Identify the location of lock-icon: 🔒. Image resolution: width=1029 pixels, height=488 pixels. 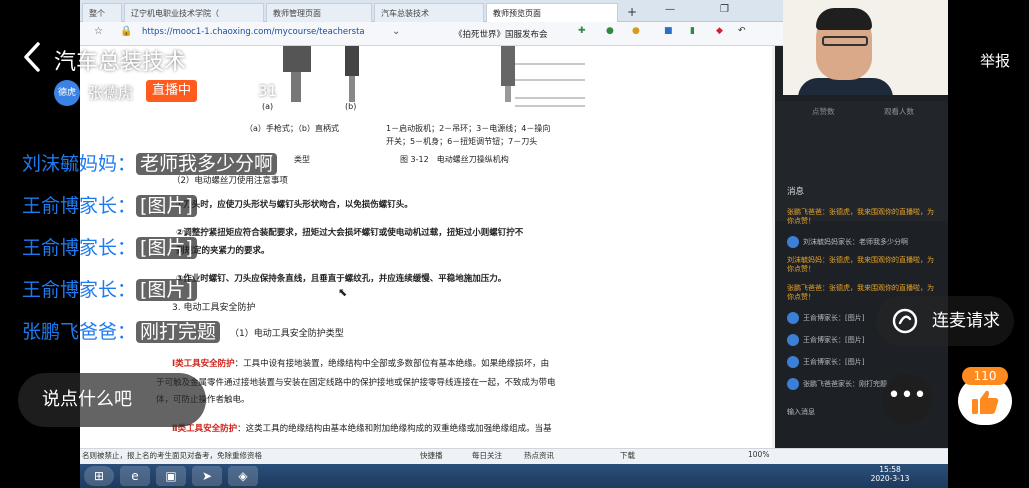
(126, 31).